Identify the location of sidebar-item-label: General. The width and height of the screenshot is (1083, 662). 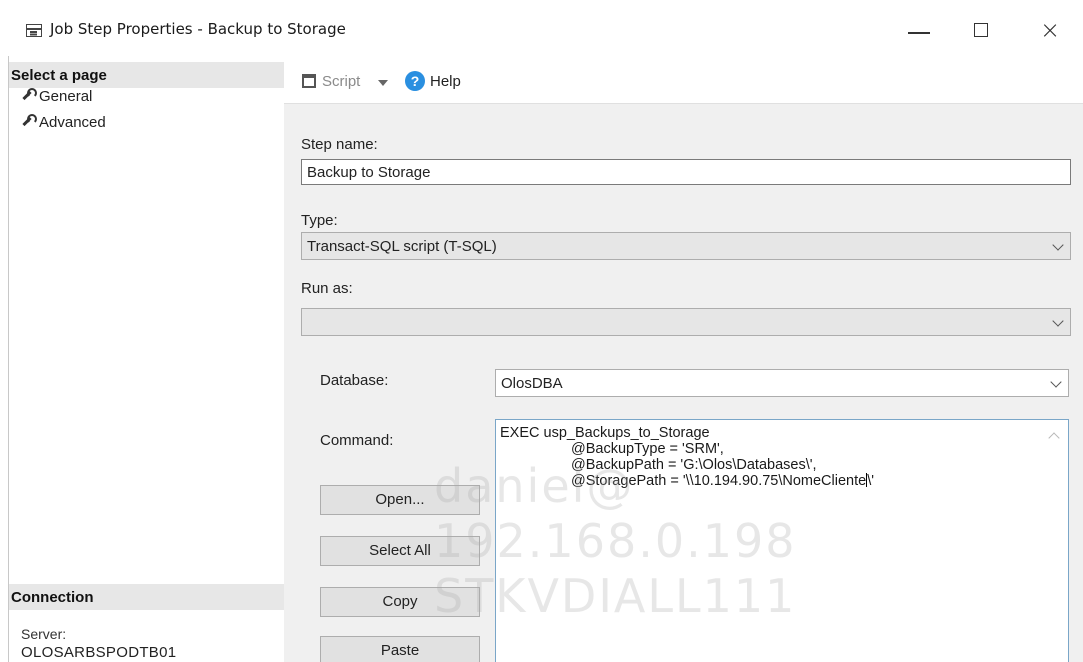
(66, 96).